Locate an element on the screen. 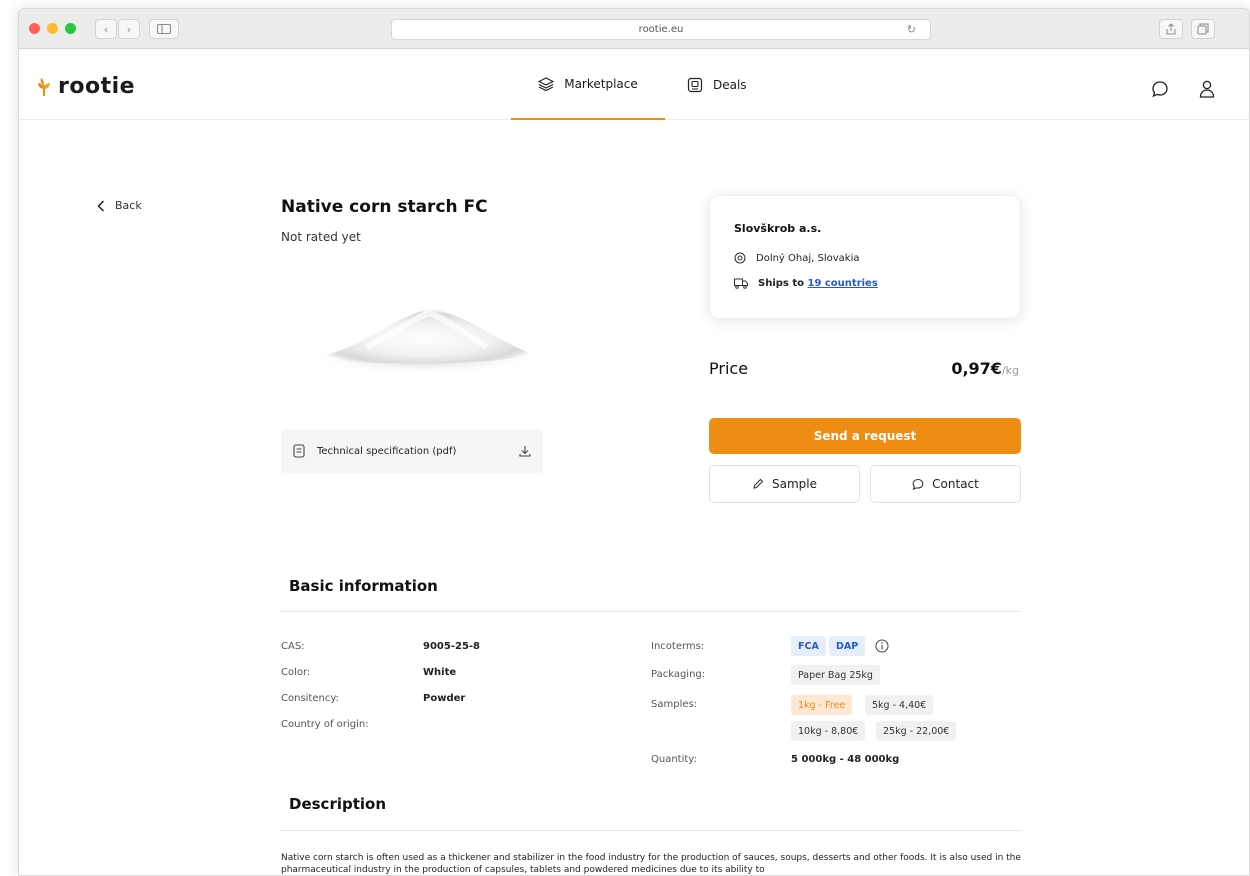  address-bar: rootie.eu ↻ is located at coordinates (661, 29).